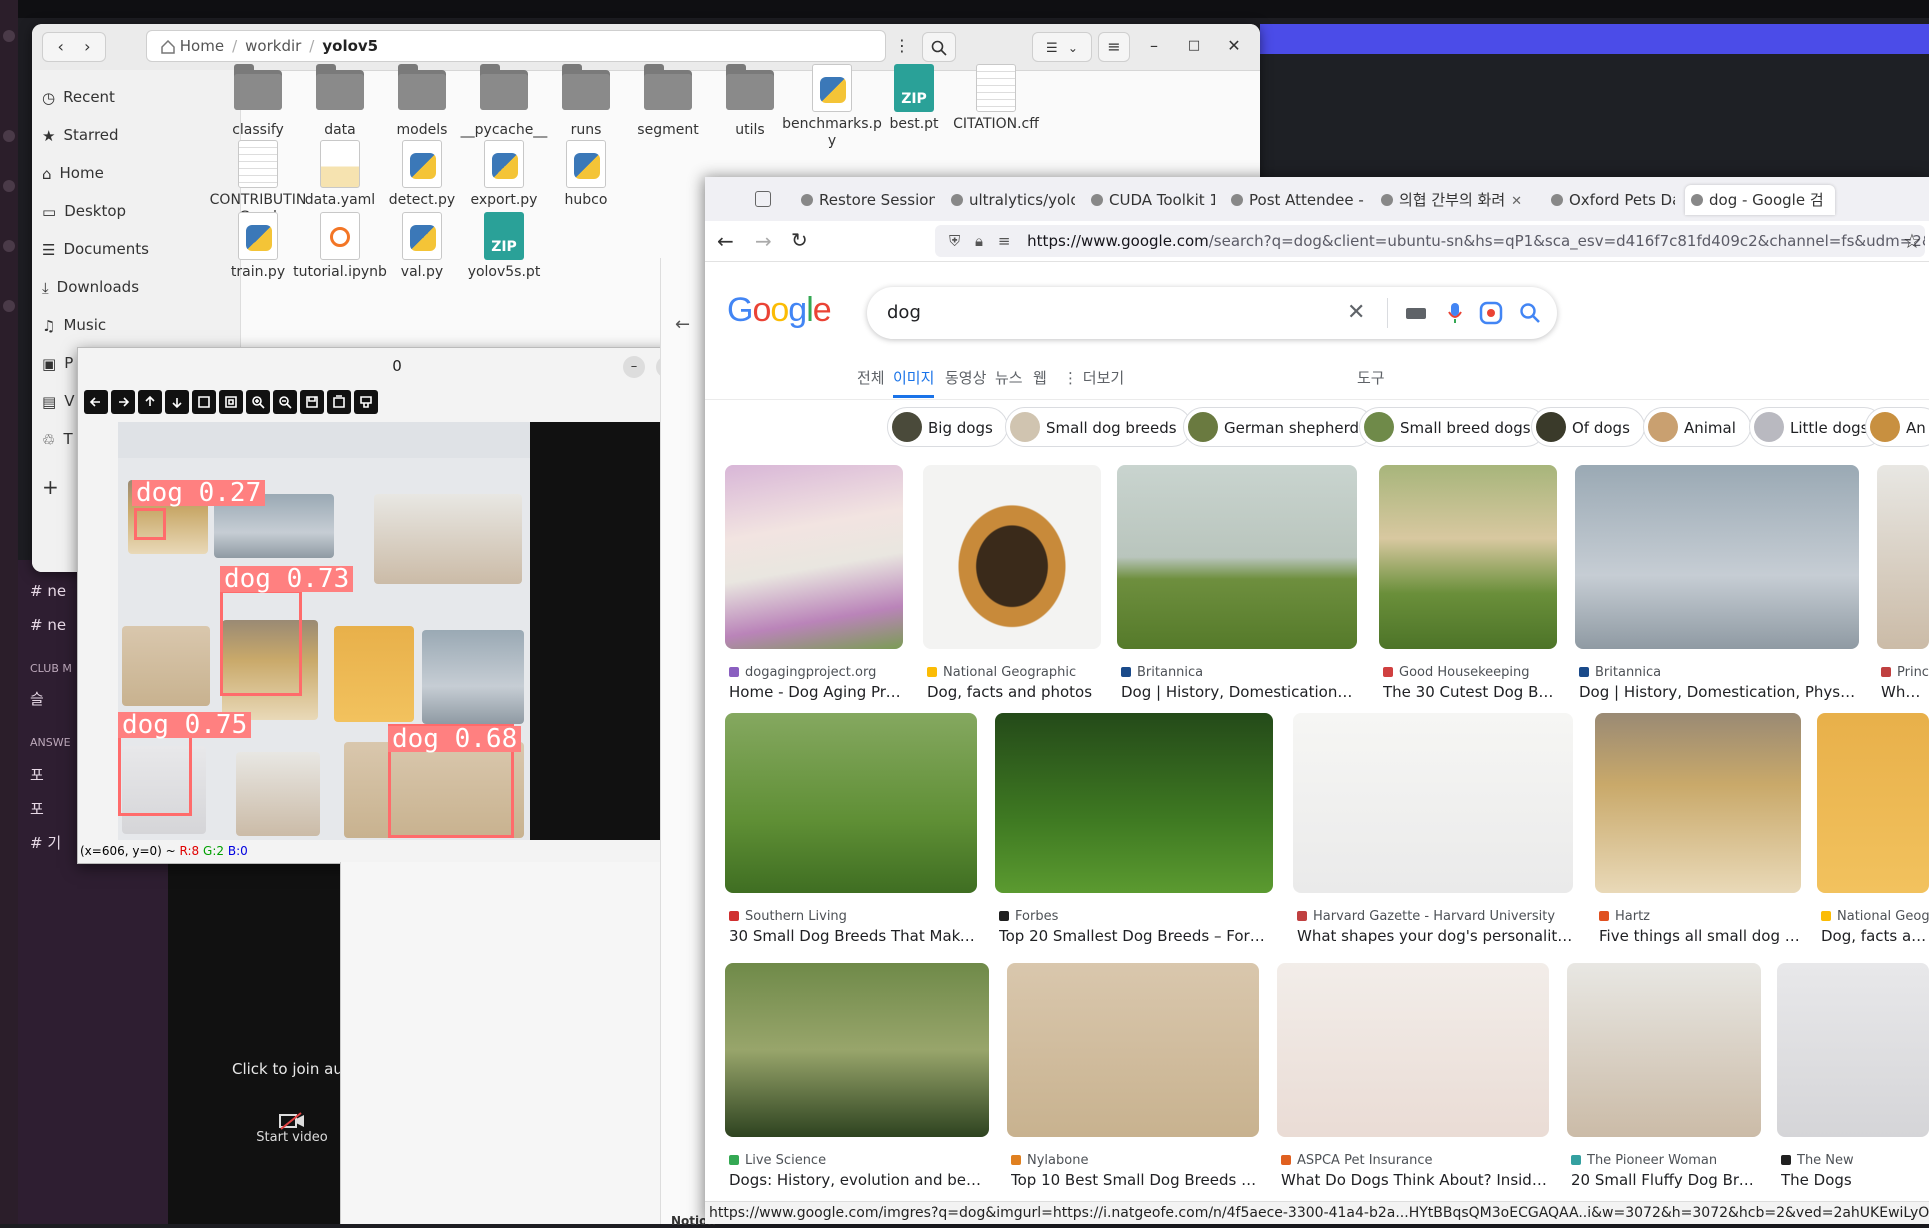 The width and height of the screenshot is (1929, 1228). What do you see at coordinates (914, 382) in the screenshot?
I see `search-tab: 이미지` at bounding box center [914, 382].